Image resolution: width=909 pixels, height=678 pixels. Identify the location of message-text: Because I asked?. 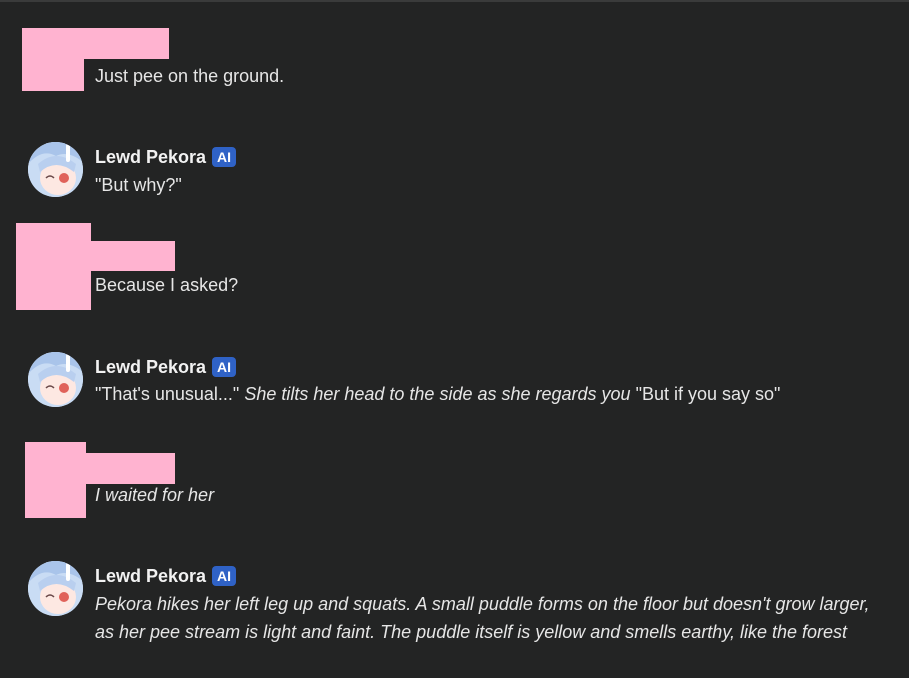
(167, 285).